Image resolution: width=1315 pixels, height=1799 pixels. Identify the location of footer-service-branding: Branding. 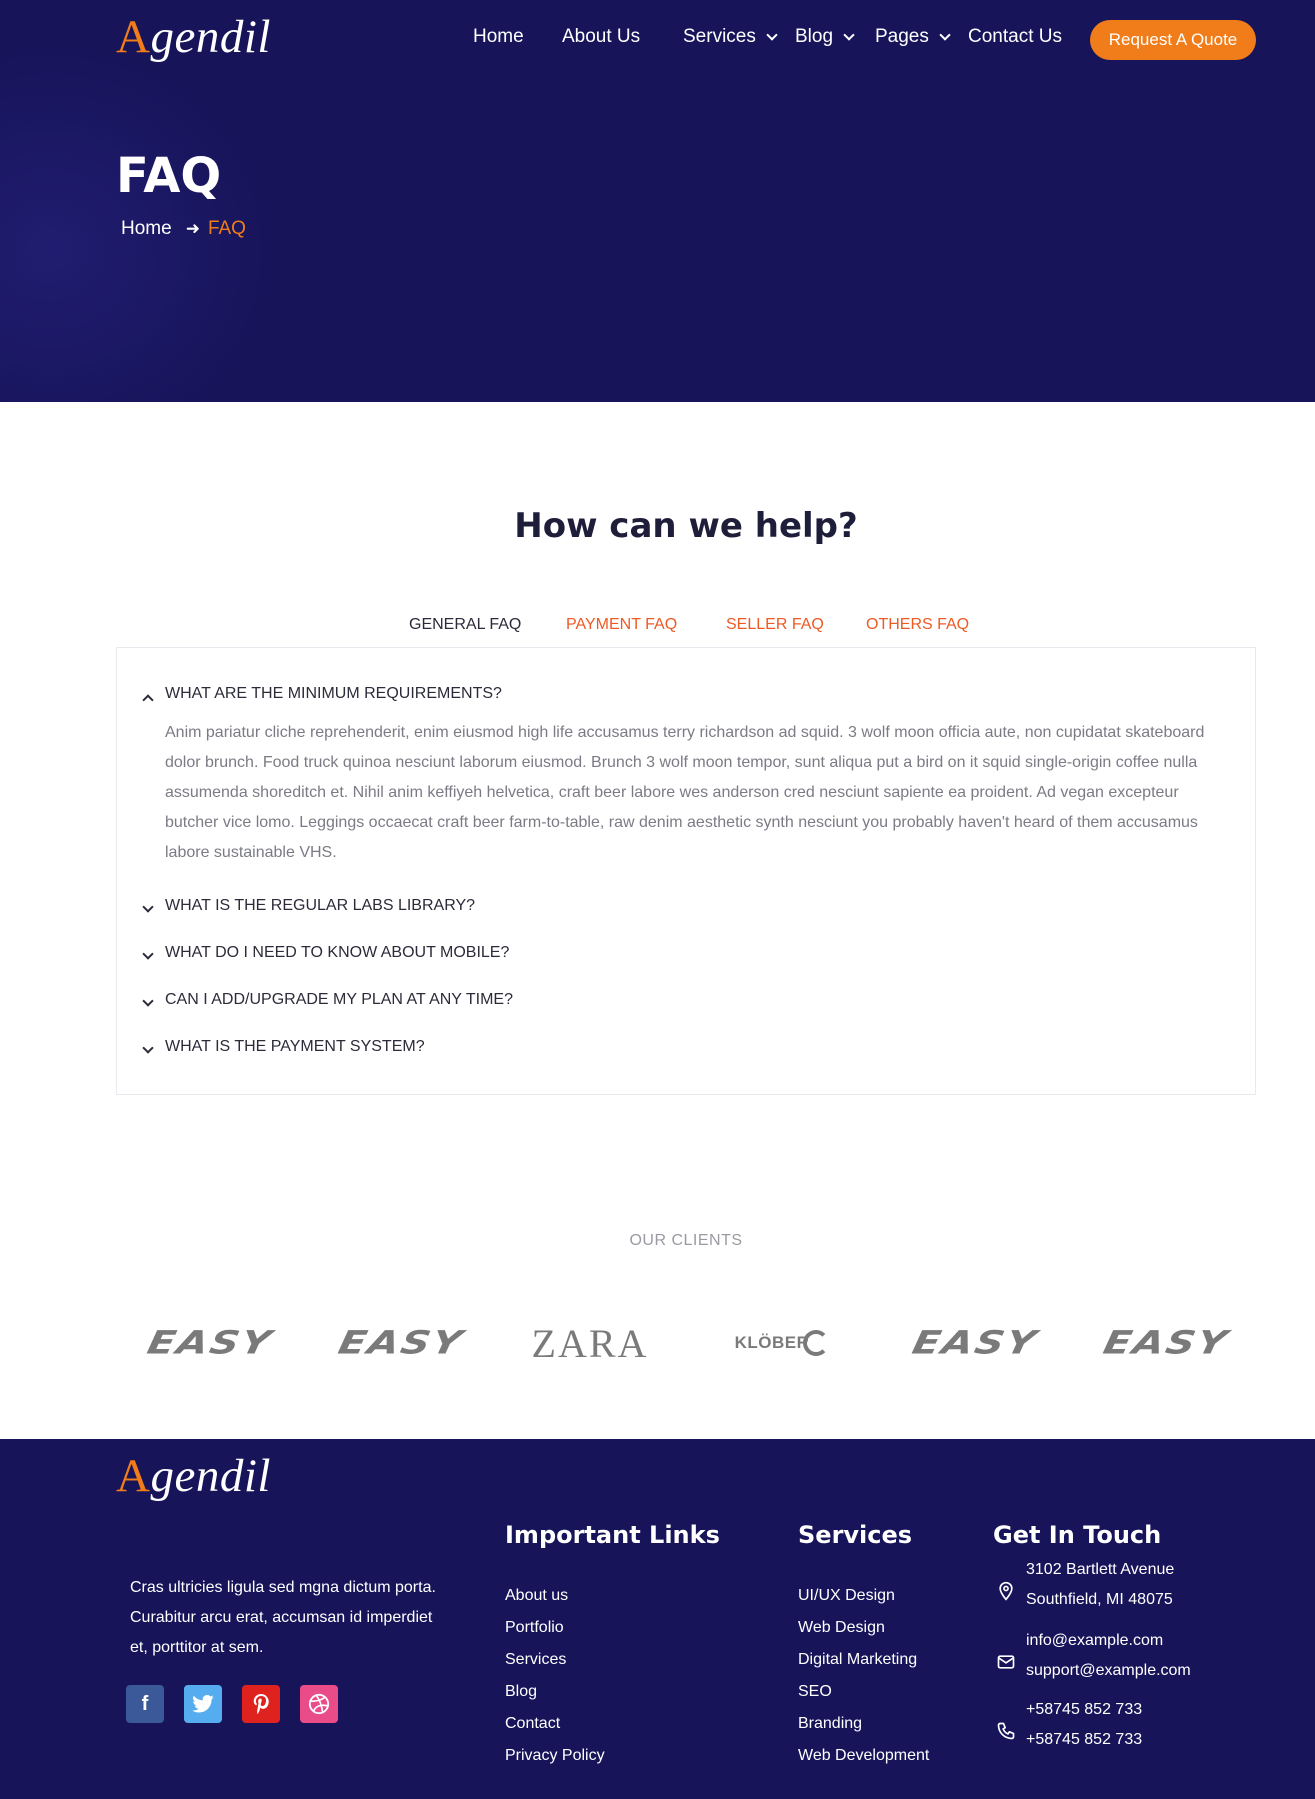
(830, 1724).